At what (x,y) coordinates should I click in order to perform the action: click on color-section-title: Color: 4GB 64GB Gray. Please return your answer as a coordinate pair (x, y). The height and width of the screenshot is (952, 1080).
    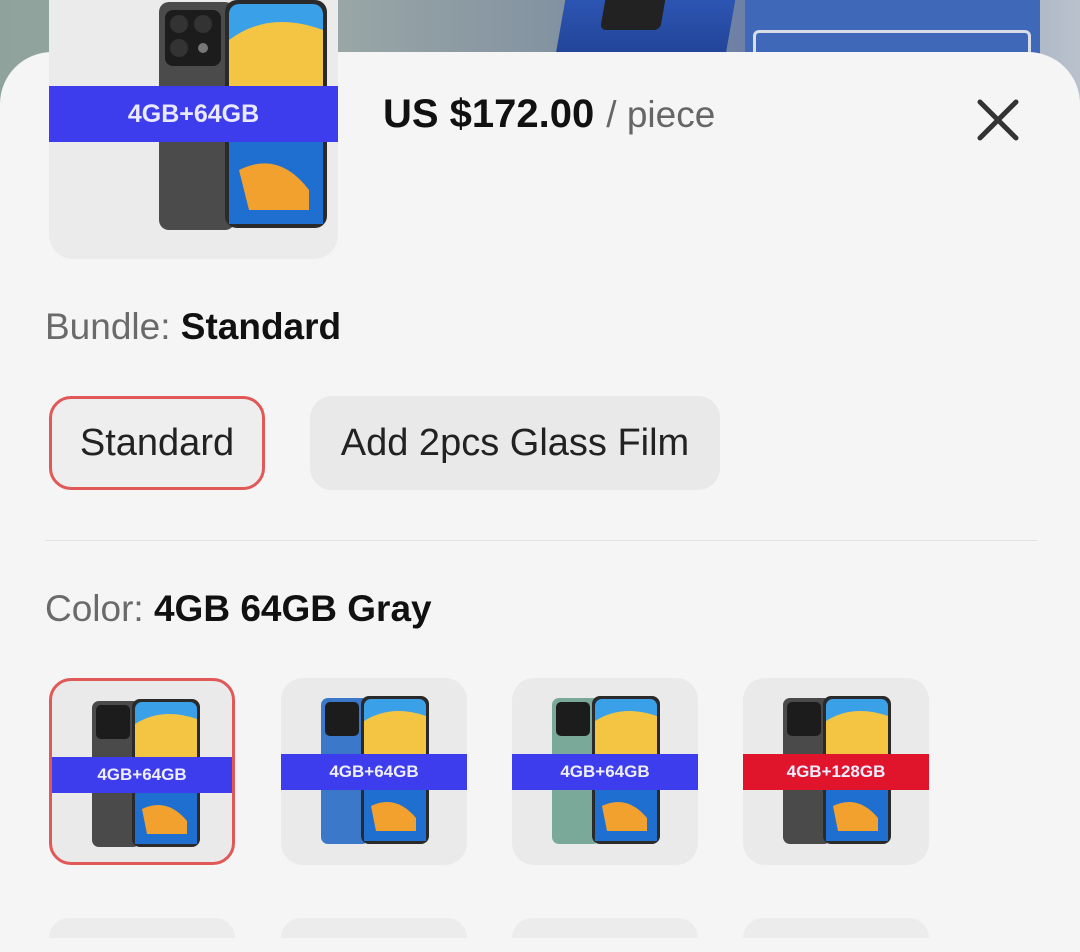
    Looking at the image, I should click on (238, 609).